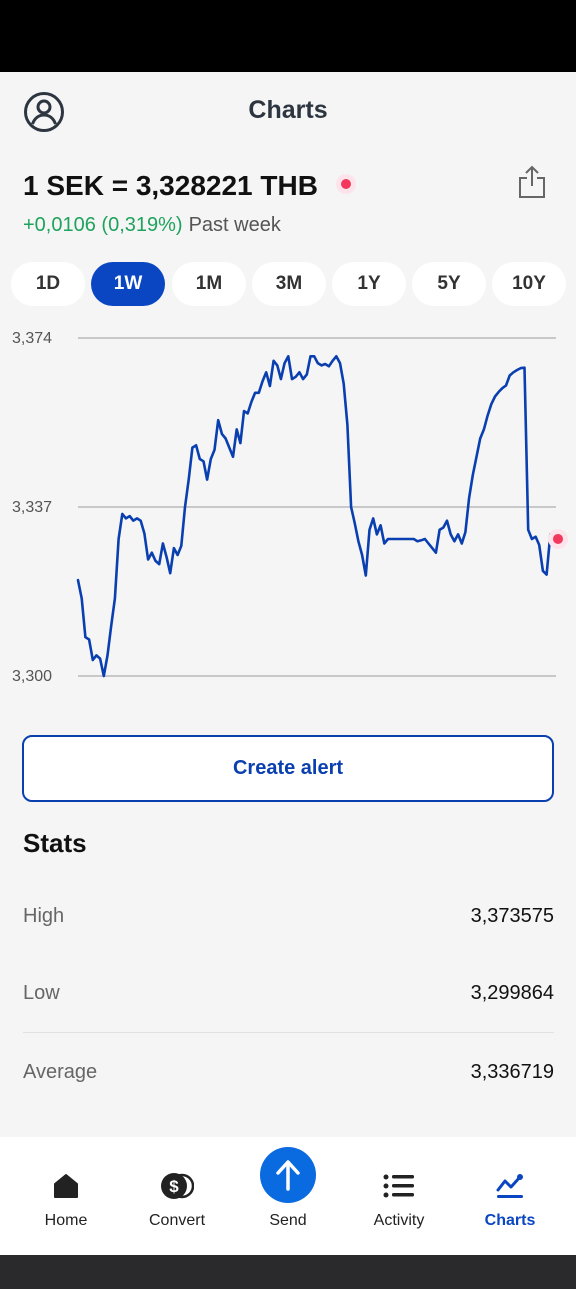 This screenshot has height=1289, width=576. Describe the element at coordinates (399, 1220) in the screenshot. I see `nav-label: Activity` at that location.